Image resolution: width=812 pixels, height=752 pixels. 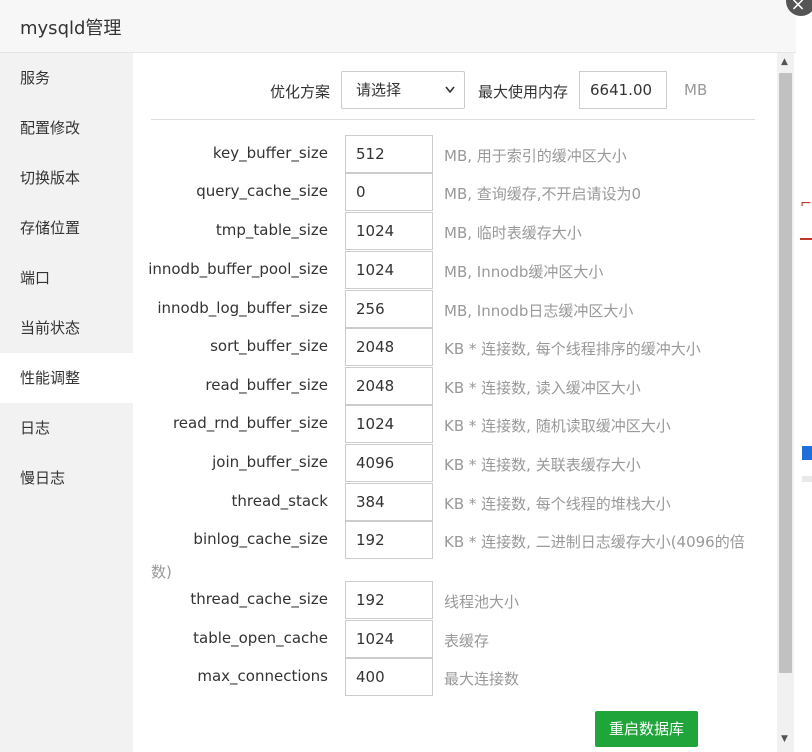 I want to click on param-hint: MB, 查询缓存,不开启请设为0, so click(x=543, y=194).